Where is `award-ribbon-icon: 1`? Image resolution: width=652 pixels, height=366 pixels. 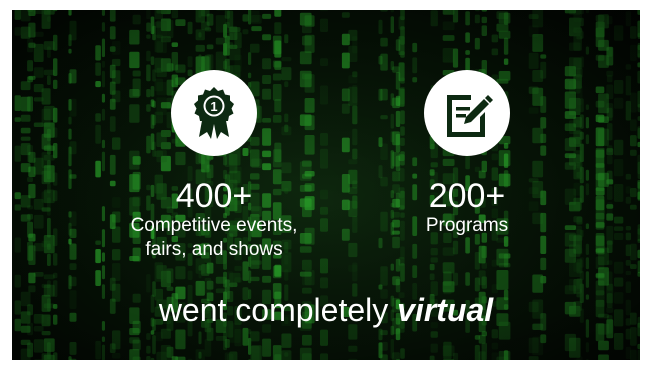
award-ribbon-icon: 1 is located at coordinates (214, 113).